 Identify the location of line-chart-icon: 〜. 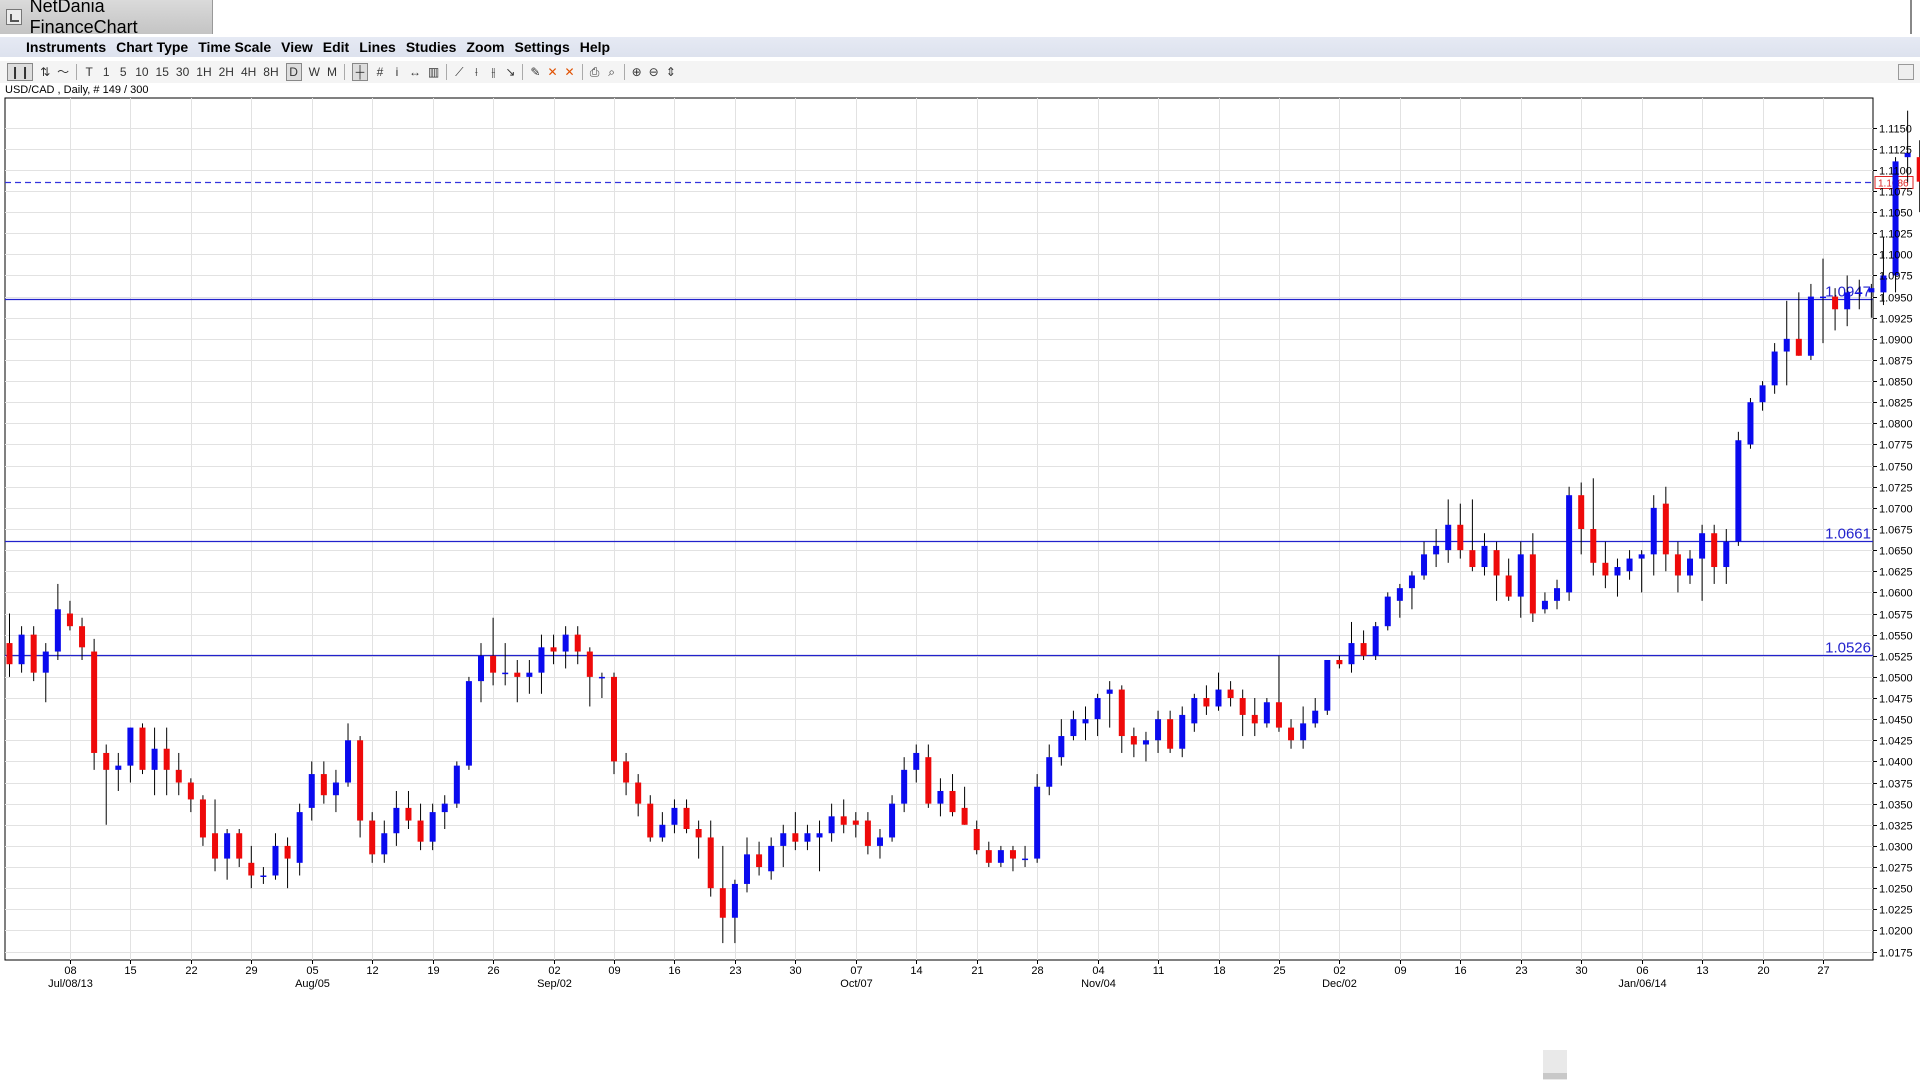
(63, 72).